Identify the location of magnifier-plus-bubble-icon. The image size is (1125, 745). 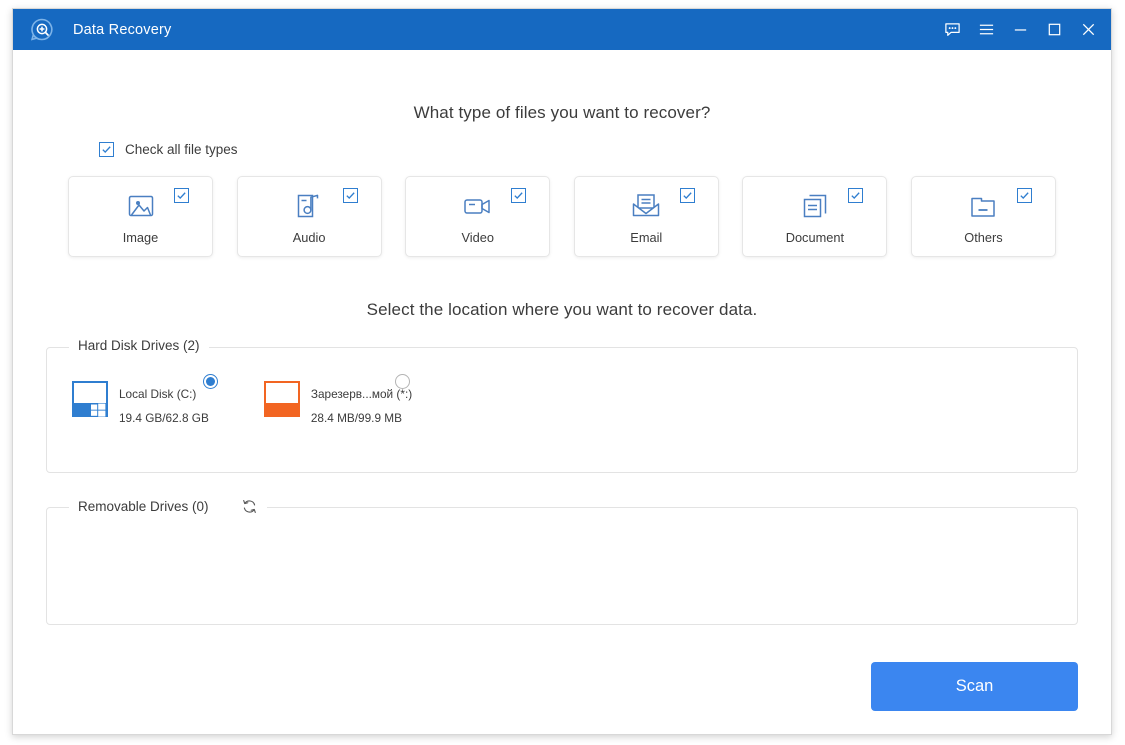
(42, 30).